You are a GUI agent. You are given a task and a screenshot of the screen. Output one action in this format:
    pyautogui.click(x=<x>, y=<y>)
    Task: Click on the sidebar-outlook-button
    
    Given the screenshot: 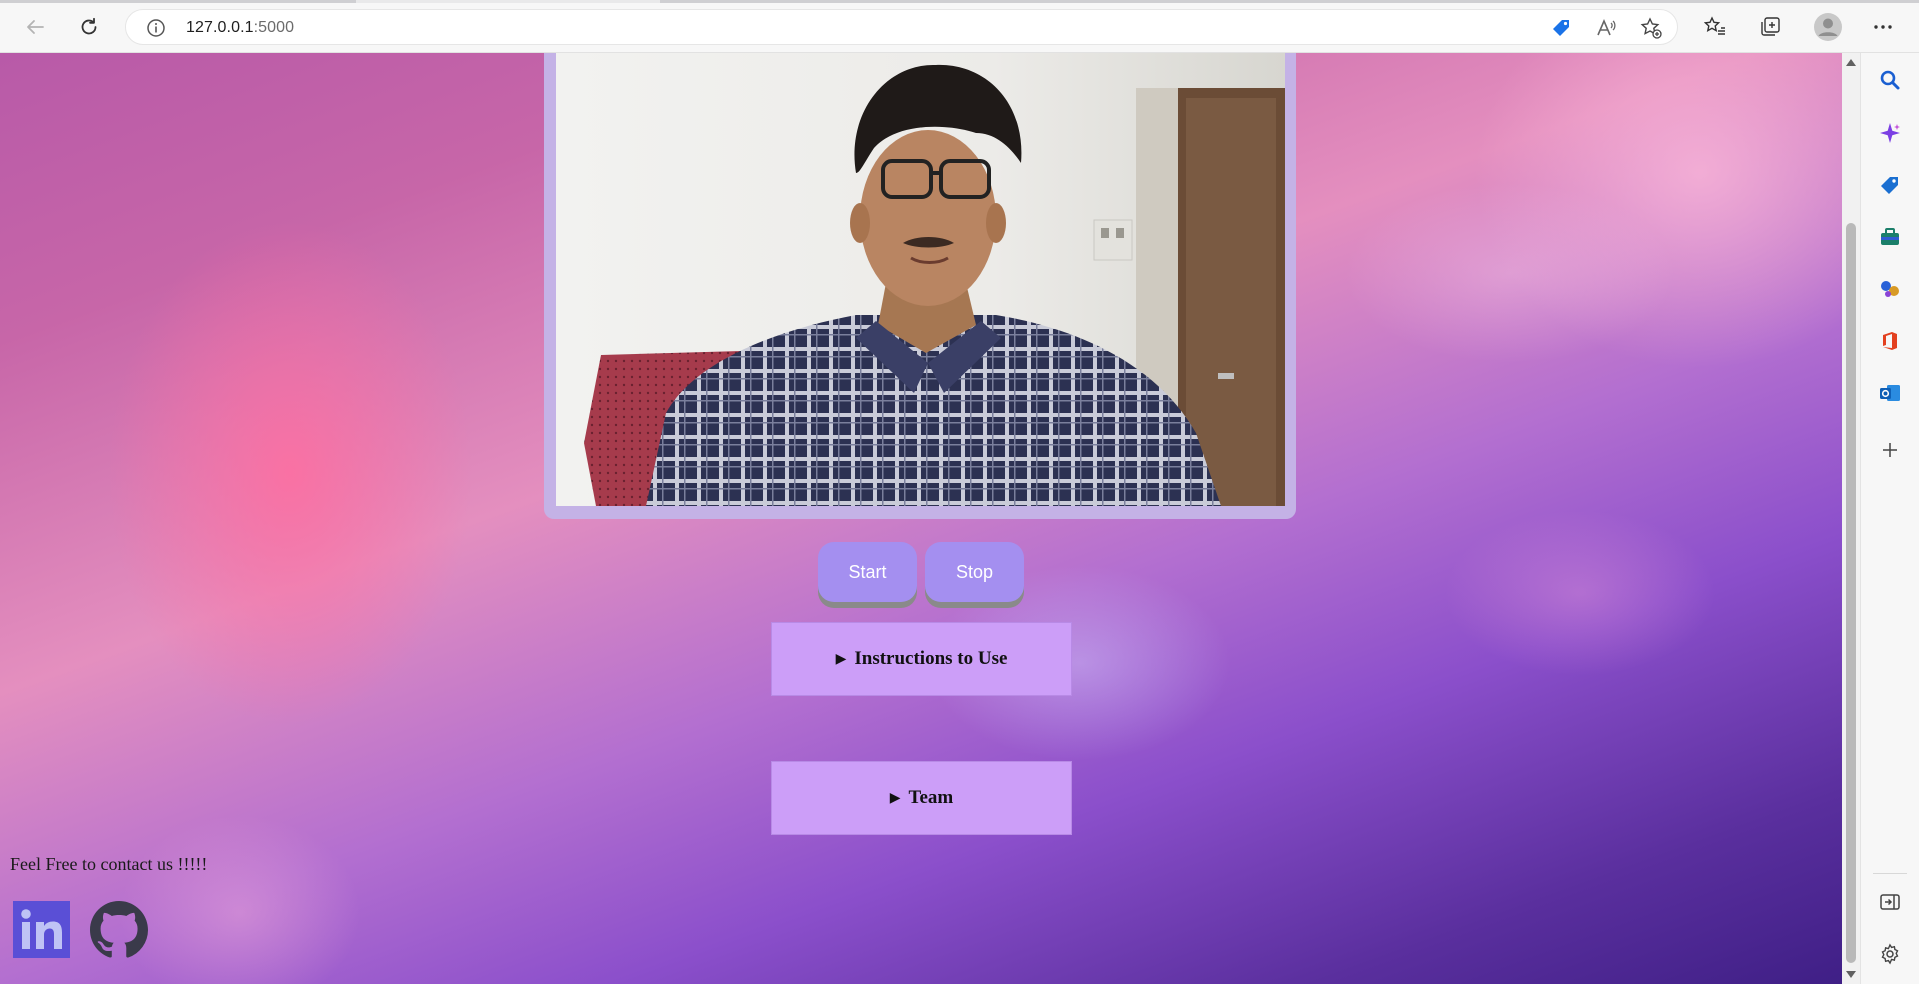 What is the action you would take?
    pyautogui.click(x=1890, y=393)
    